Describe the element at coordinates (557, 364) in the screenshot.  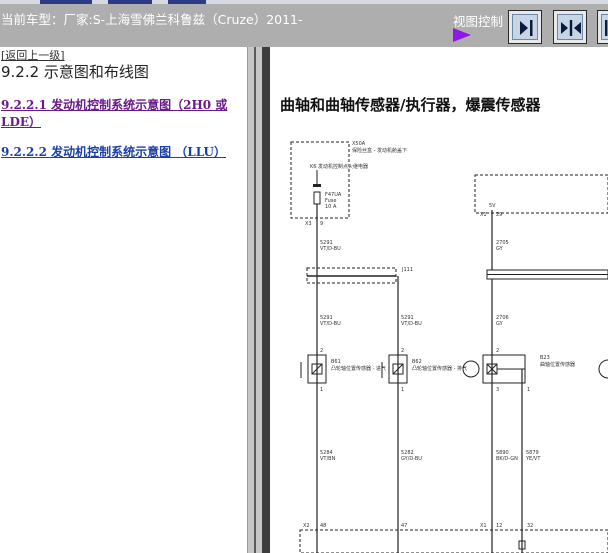
I see `b23-desc: 曲轴位置传感器` at that location.